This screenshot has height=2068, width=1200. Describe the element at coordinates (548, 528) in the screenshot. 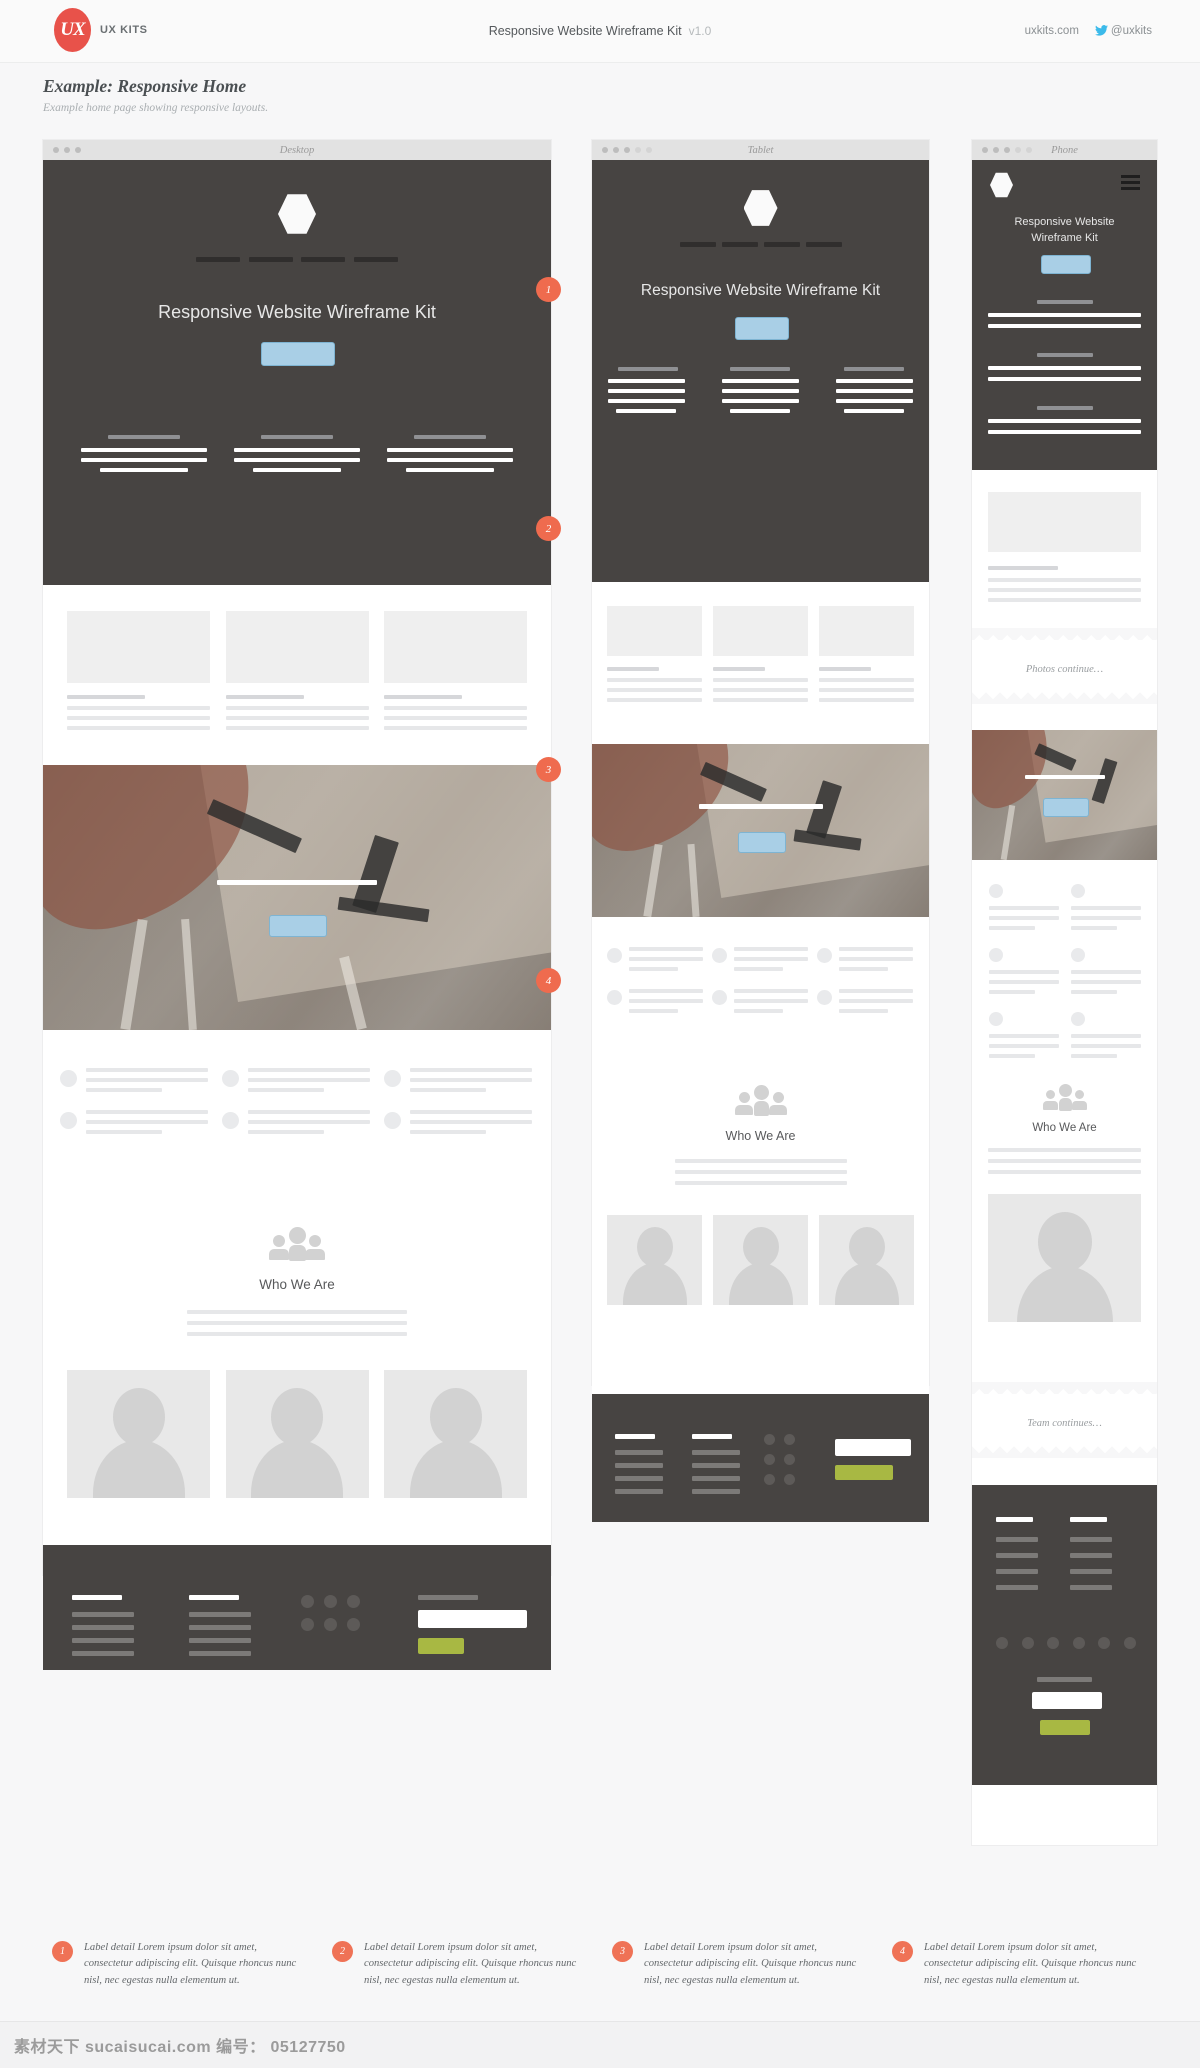

I see `marker-badge-2: 2` at that location.